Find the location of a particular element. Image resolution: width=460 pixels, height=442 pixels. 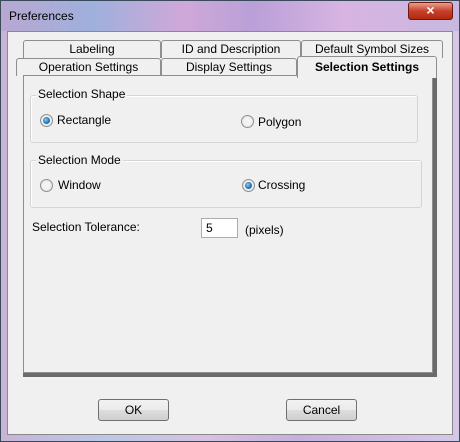

window-radio is located at coordinates (46, 185).